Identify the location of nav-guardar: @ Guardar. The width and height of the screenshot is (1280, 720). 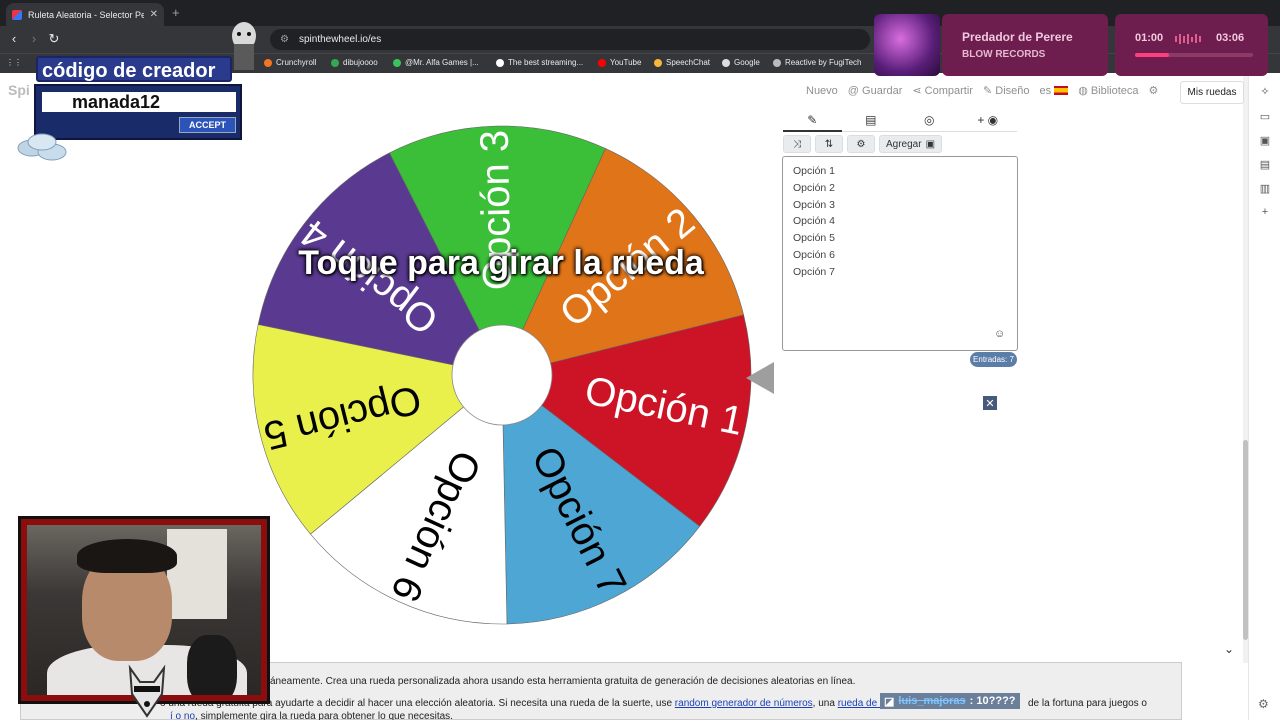
(875, 91).